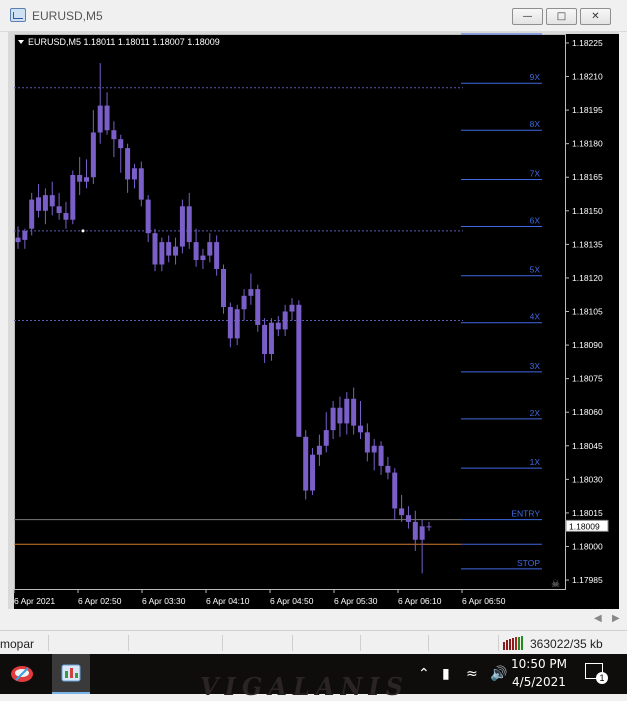  I want to click on clock: 10:50 PM 4/5/2021, so click(539, 673).